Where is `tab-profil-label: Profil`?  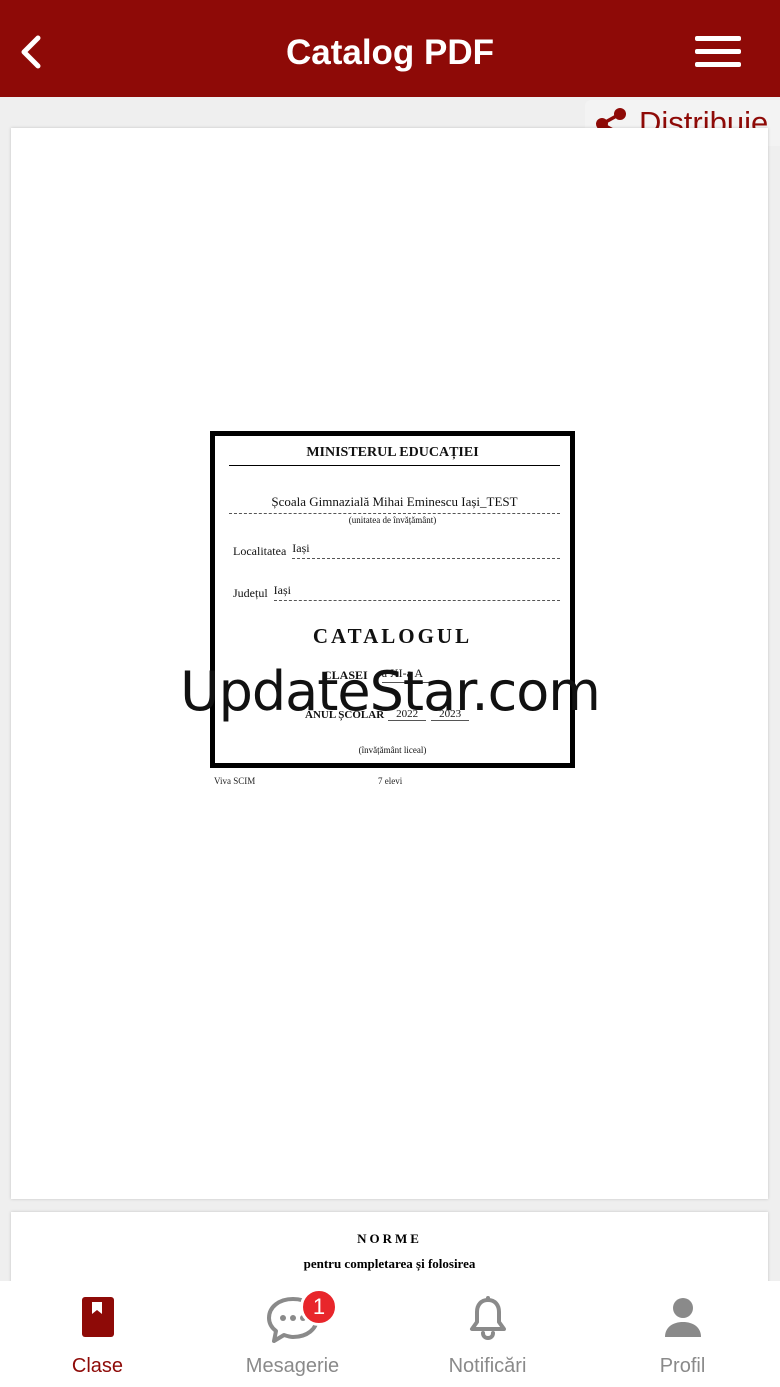 tab-profil-label: Profil is located at coordinates (682, 1366).